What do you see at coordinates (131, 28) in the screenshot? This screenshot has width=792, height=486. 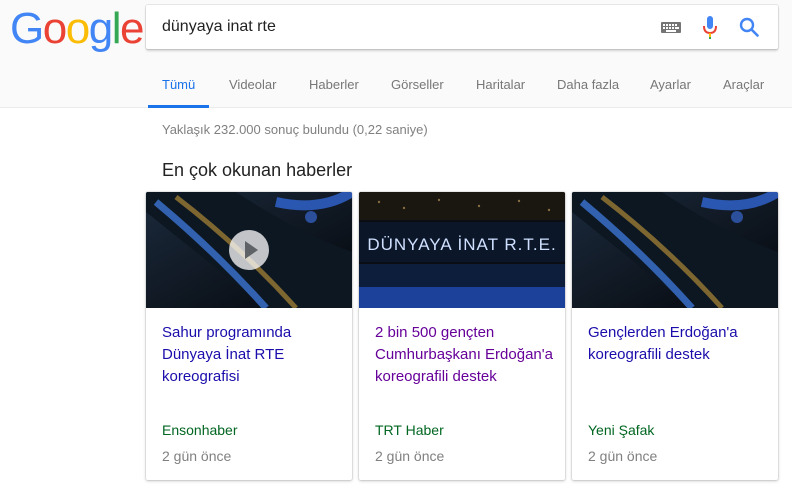 I see `logo-letter: e` at bounding box center [131, 28].